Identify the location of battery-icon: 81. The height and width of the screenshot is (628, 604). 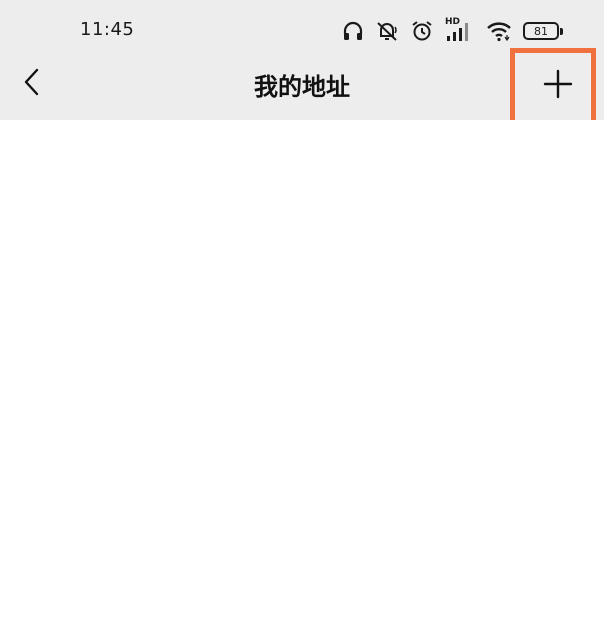
(543, 31).